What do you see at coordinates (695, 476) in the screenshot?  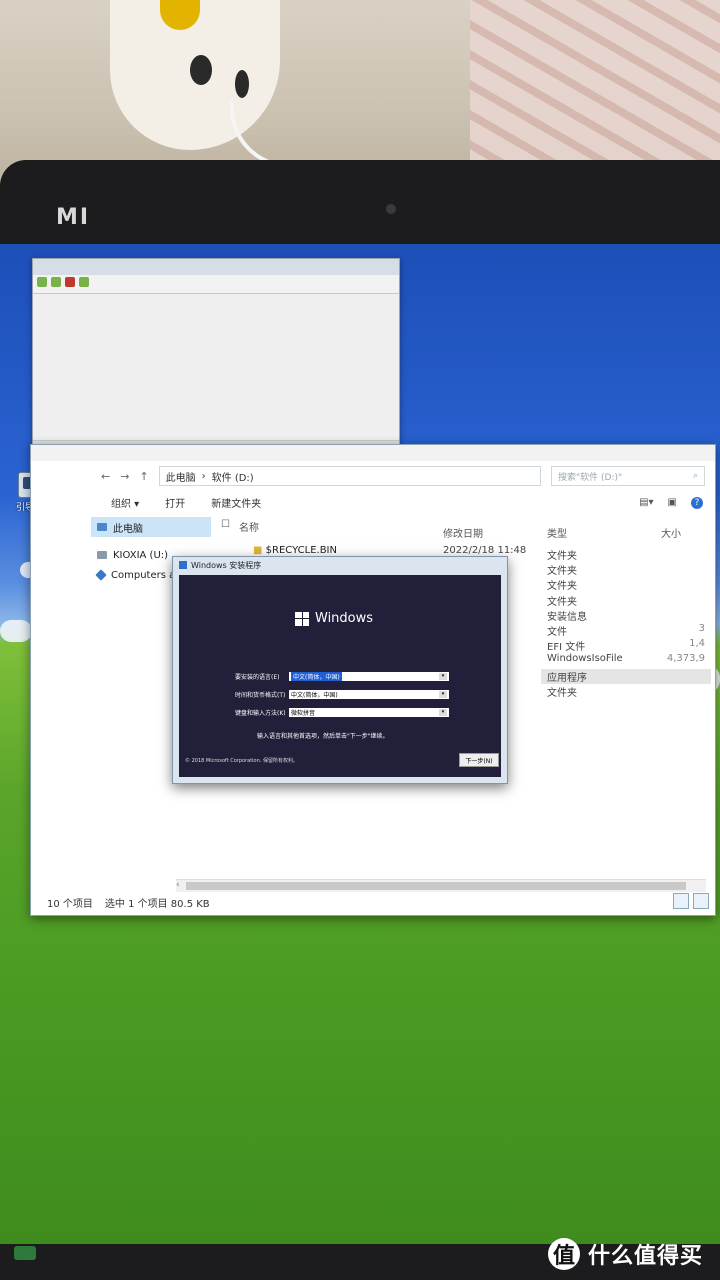 I see `search-icon: ⌕` at bounding box center [695, 476].